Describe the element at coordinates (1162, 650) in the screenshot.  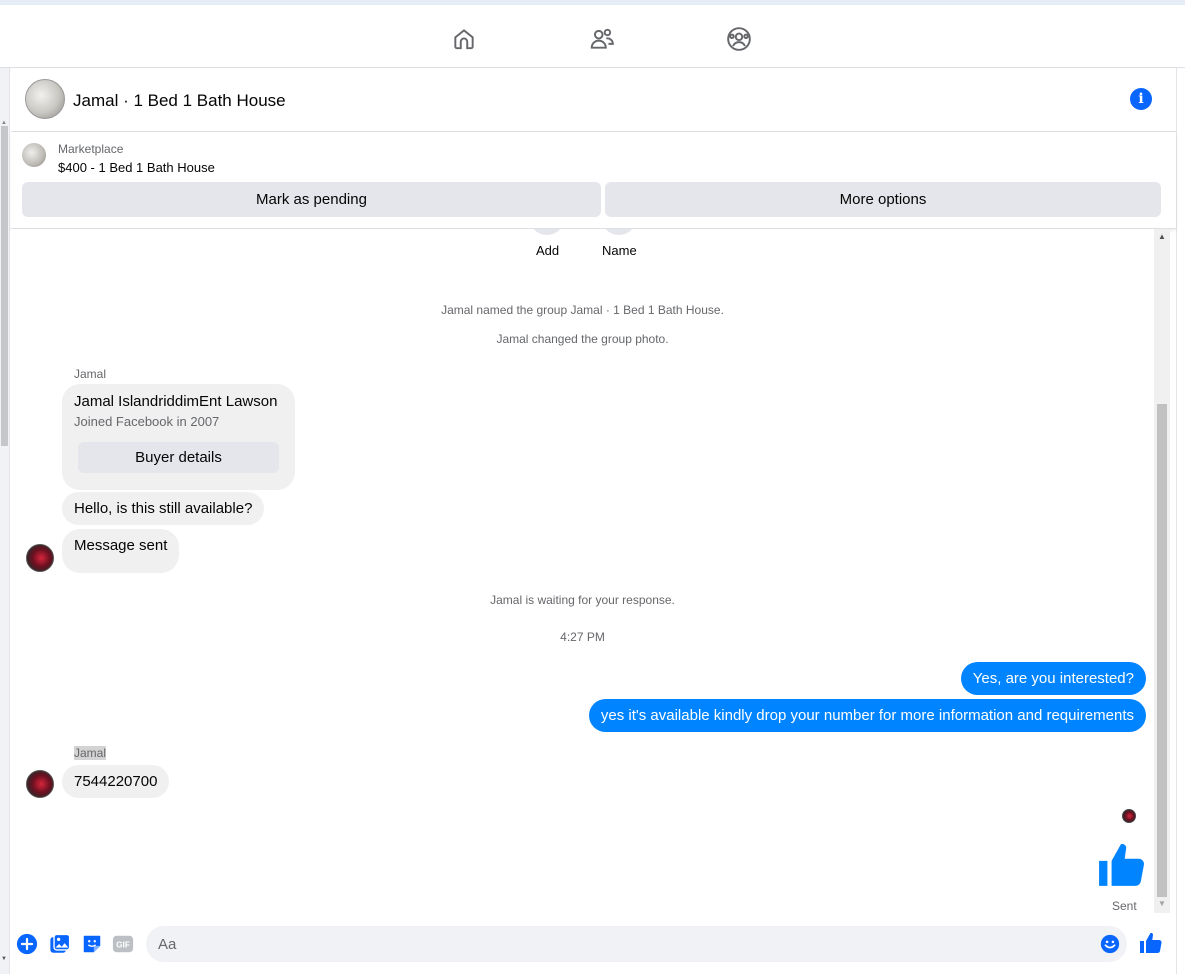
I see `thread-scrollbar-thumb` at that location.